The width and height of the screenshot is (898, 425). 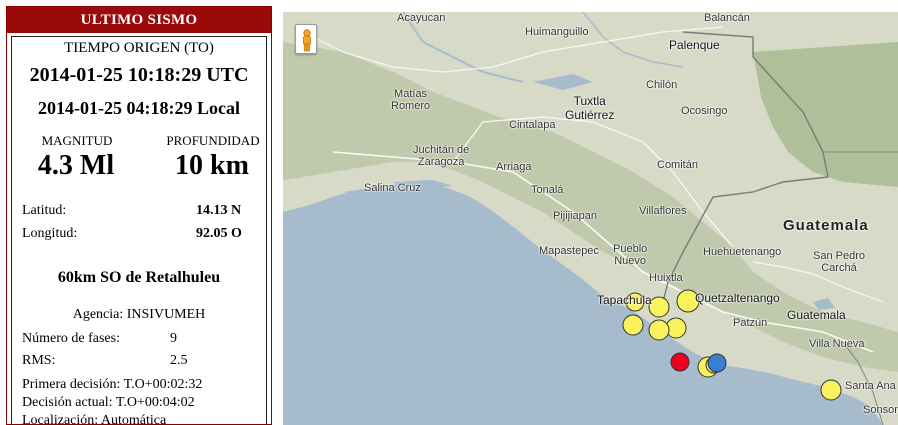 What do you see at coordinates (212, 165) in the screenshot?
I see `depth-value: 10 km` at bounding box center [212, 165].